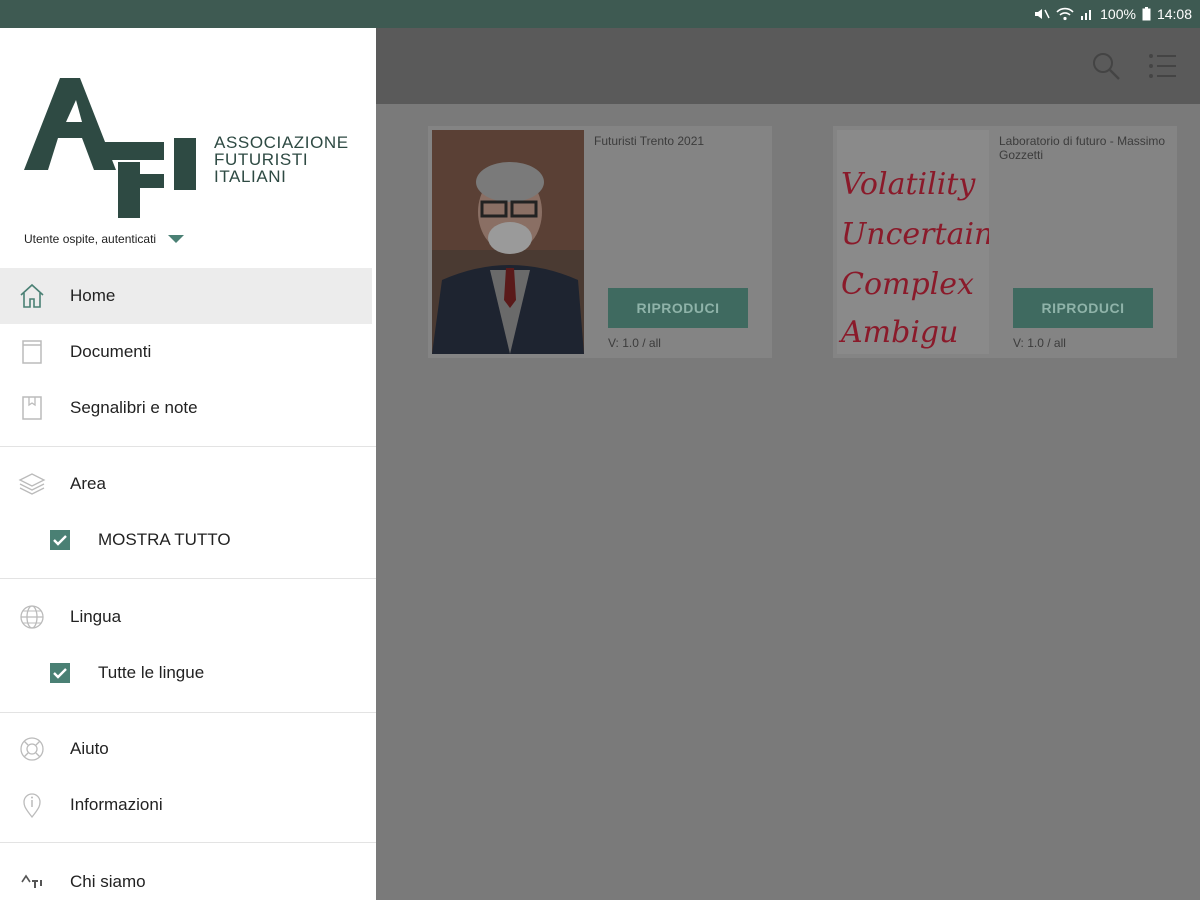 The height and width of the screenshot is (900, 1200). What do you see at coordinates (176, 239) in the screenshot?
I see `dropdown-caret-icon` at bounding box center [176, 239].